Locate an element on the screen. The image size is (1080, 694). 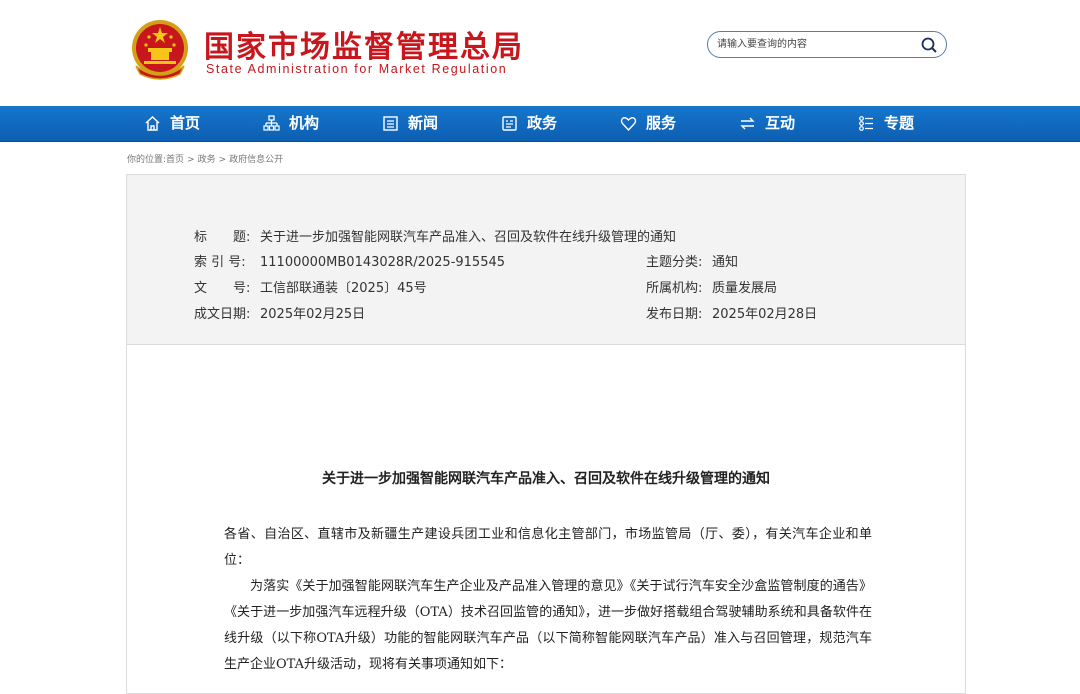
home-icon is located at coordinates (152, 123).